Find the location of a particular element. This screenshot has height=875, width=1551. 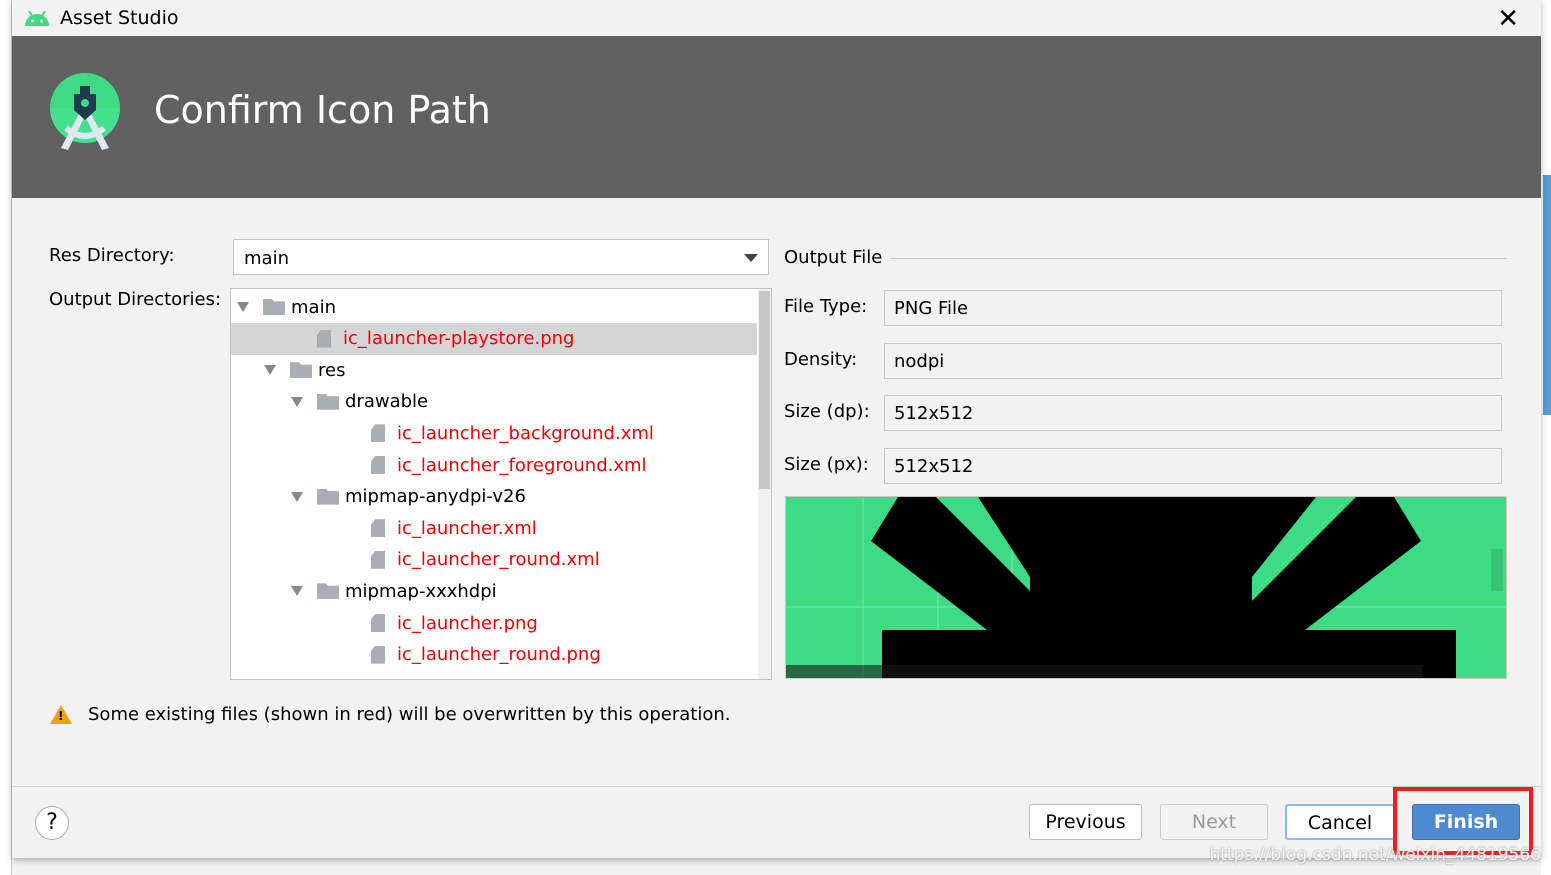

tree-item-label: ic_launcher-playstore.png is located at coordinates (459, 339).